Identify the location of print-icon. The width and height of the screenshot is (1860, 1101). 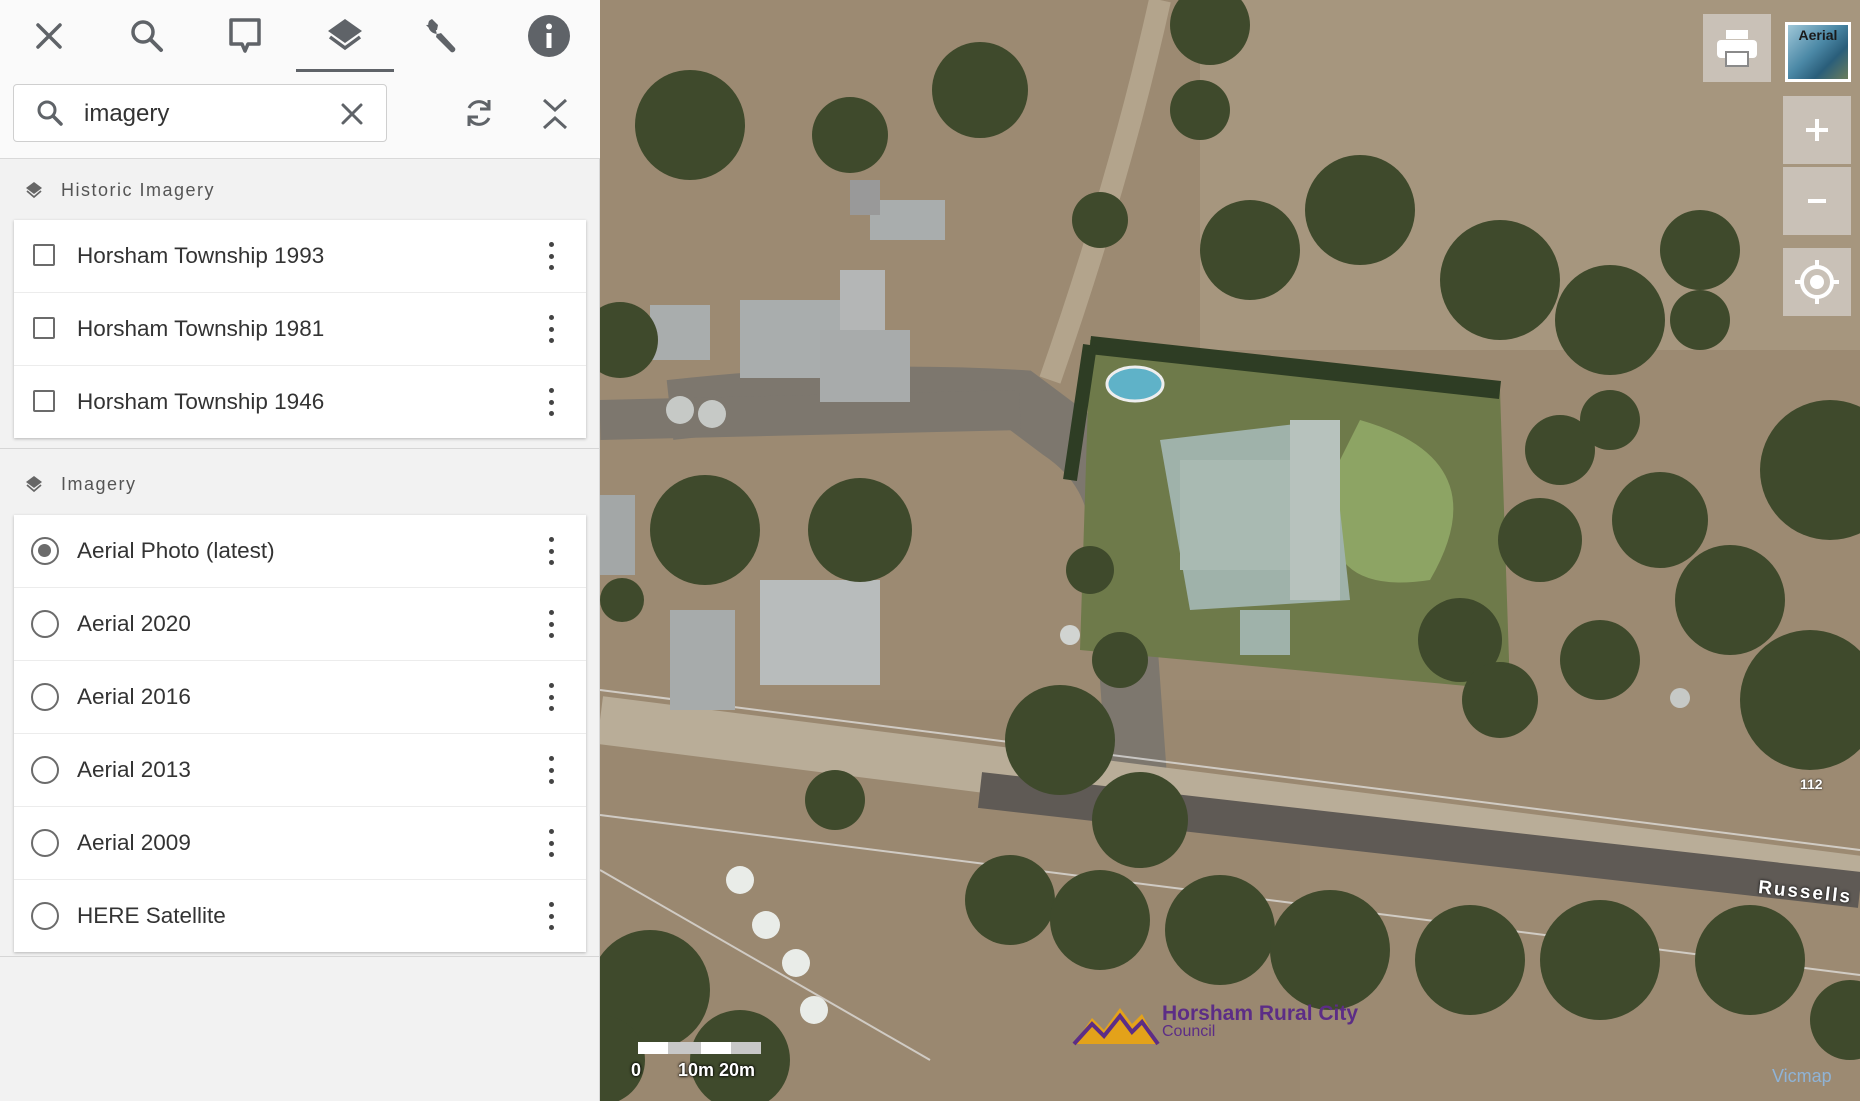
(1737, 48).